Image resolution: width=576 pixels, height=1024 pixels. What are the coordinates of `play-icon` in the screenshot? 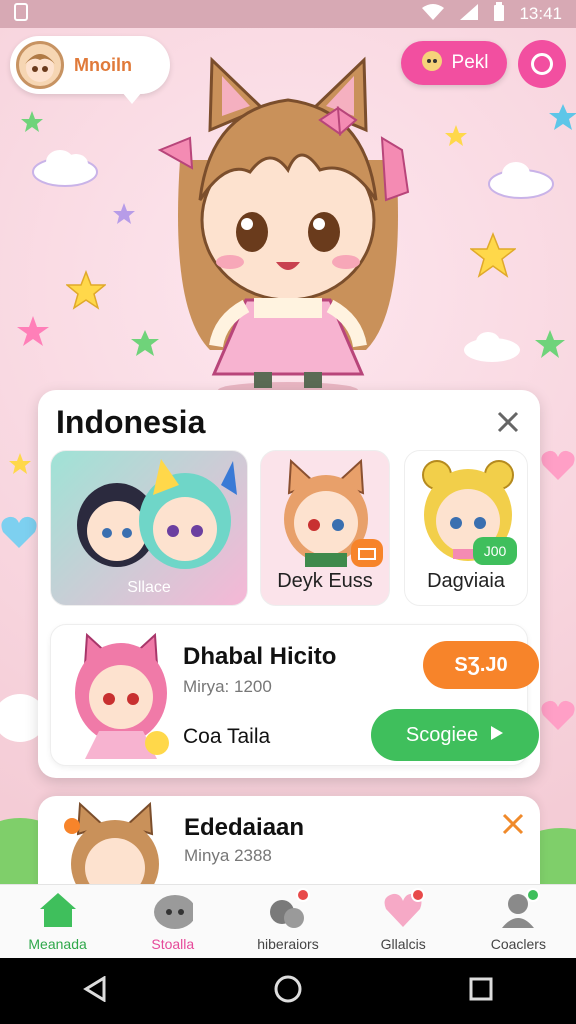 It's located at (497, 735).